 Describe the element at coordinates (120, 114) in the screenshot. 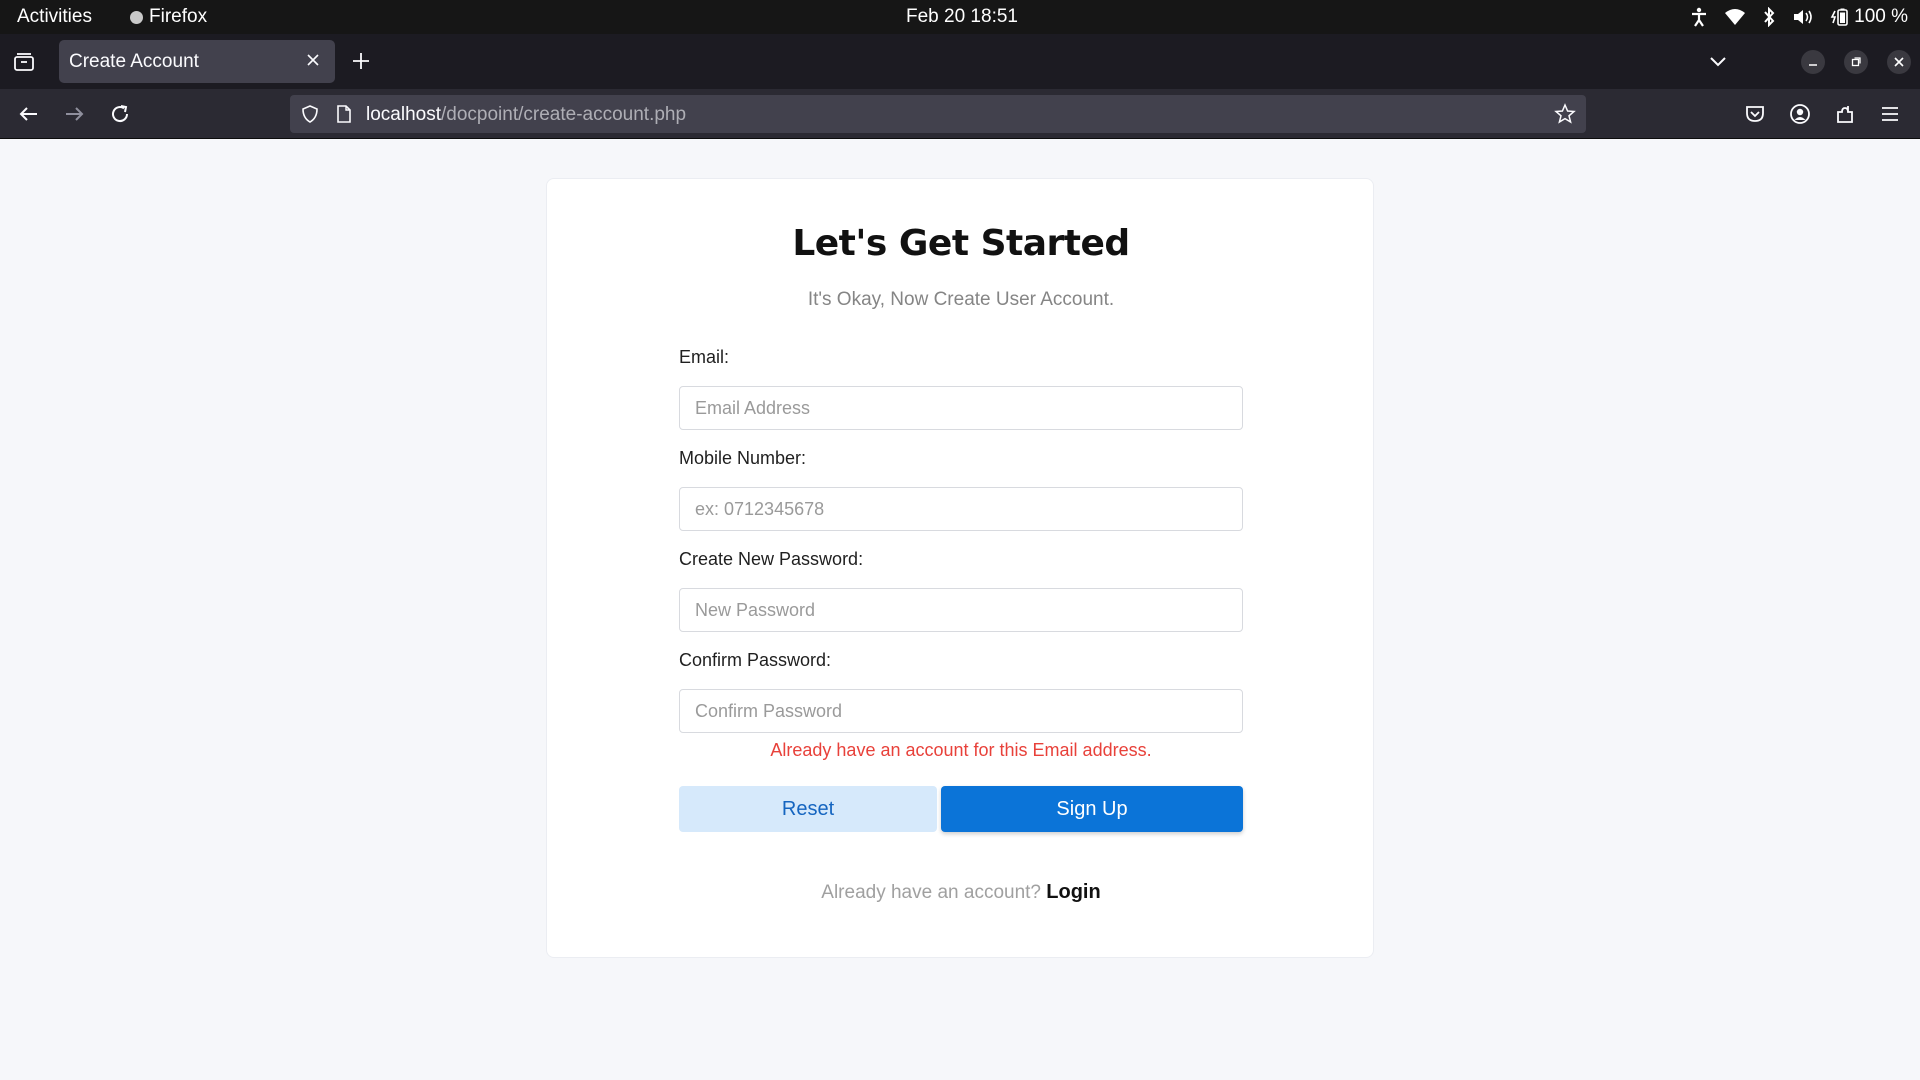

I see `reload-icon` at that location.